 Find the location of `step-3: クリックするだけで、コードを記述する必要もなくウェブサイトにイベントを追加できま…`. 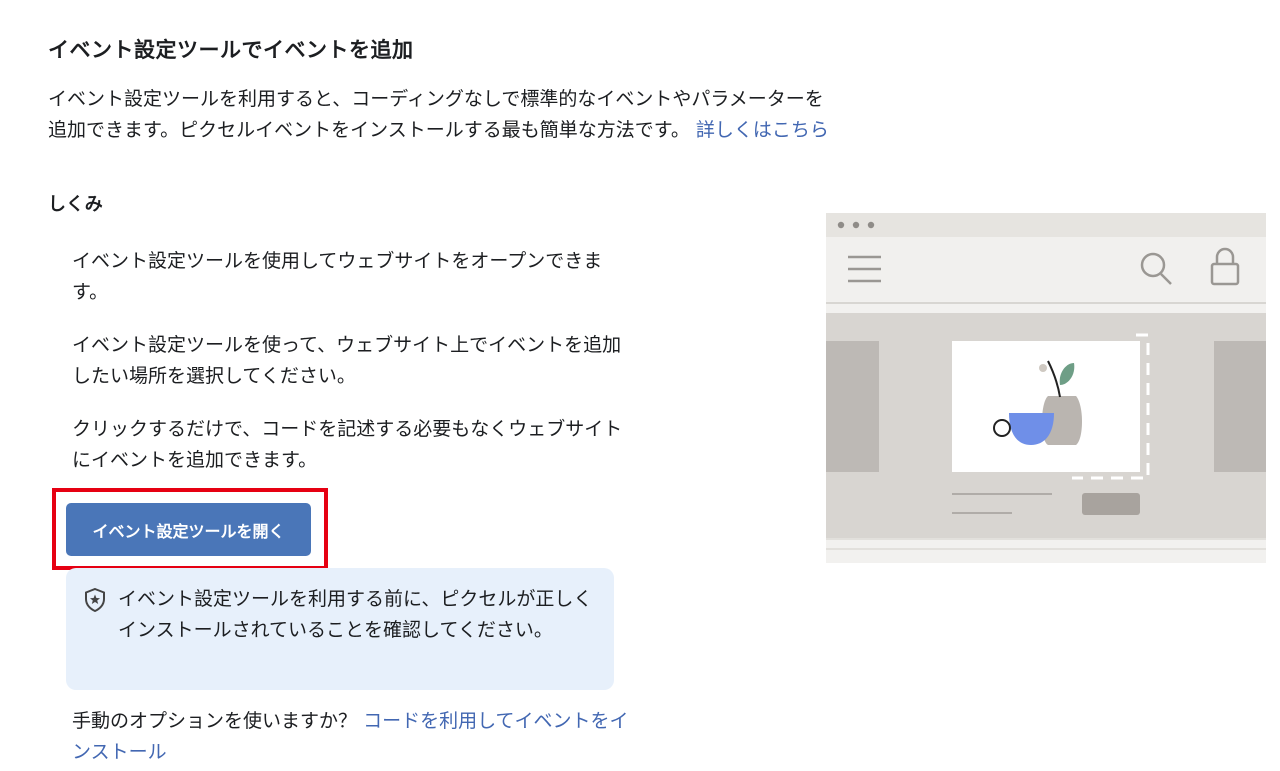

step-3: クリックするだけで、コードを記述する必要もなくウェブサイトにイベントを追加できま… is located at coordinates (347, 444).